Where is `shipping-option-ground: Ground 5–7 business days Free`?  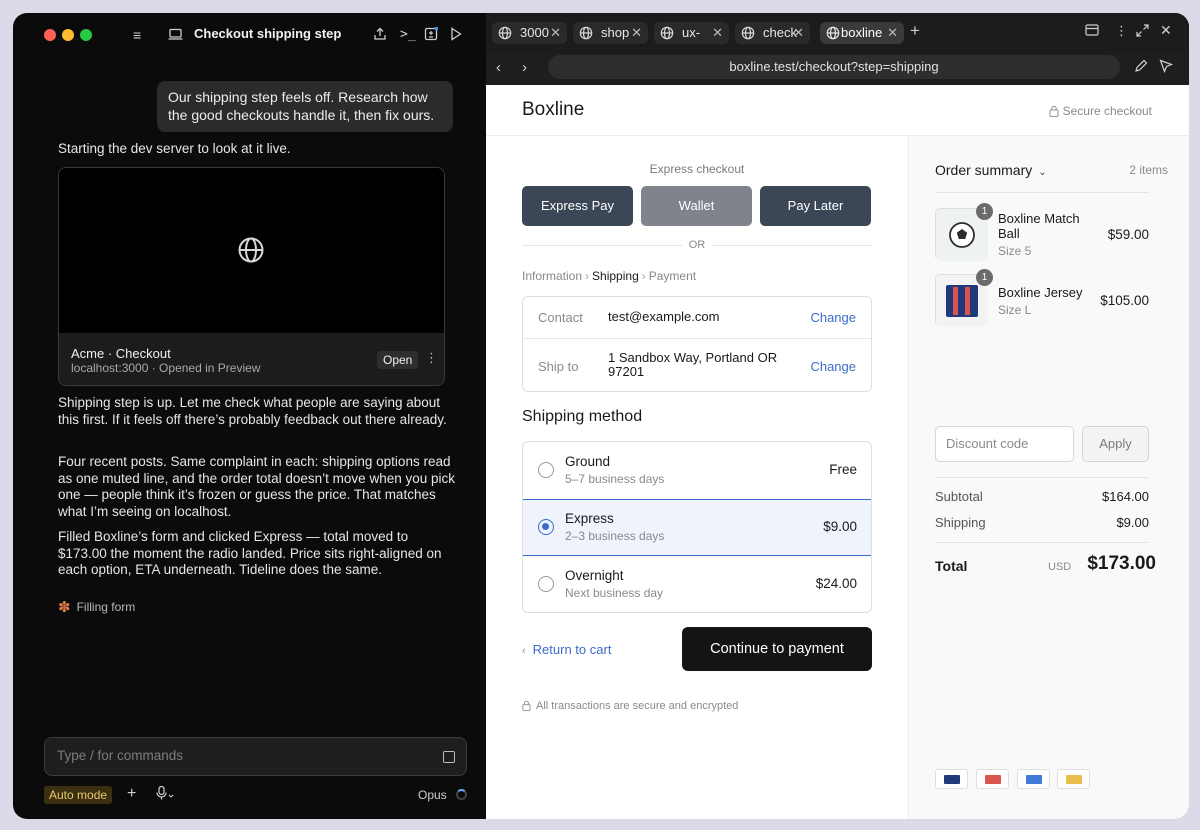 shipping-option-ground: Ground 5–7 business days Free is located at coordinates (697, 470).